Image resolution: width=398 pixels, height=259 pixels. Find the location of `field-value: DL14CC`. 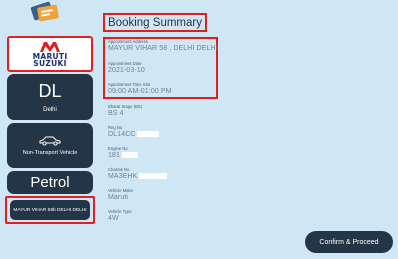

field-value: DL14CC is located at coordinates (134, 134).